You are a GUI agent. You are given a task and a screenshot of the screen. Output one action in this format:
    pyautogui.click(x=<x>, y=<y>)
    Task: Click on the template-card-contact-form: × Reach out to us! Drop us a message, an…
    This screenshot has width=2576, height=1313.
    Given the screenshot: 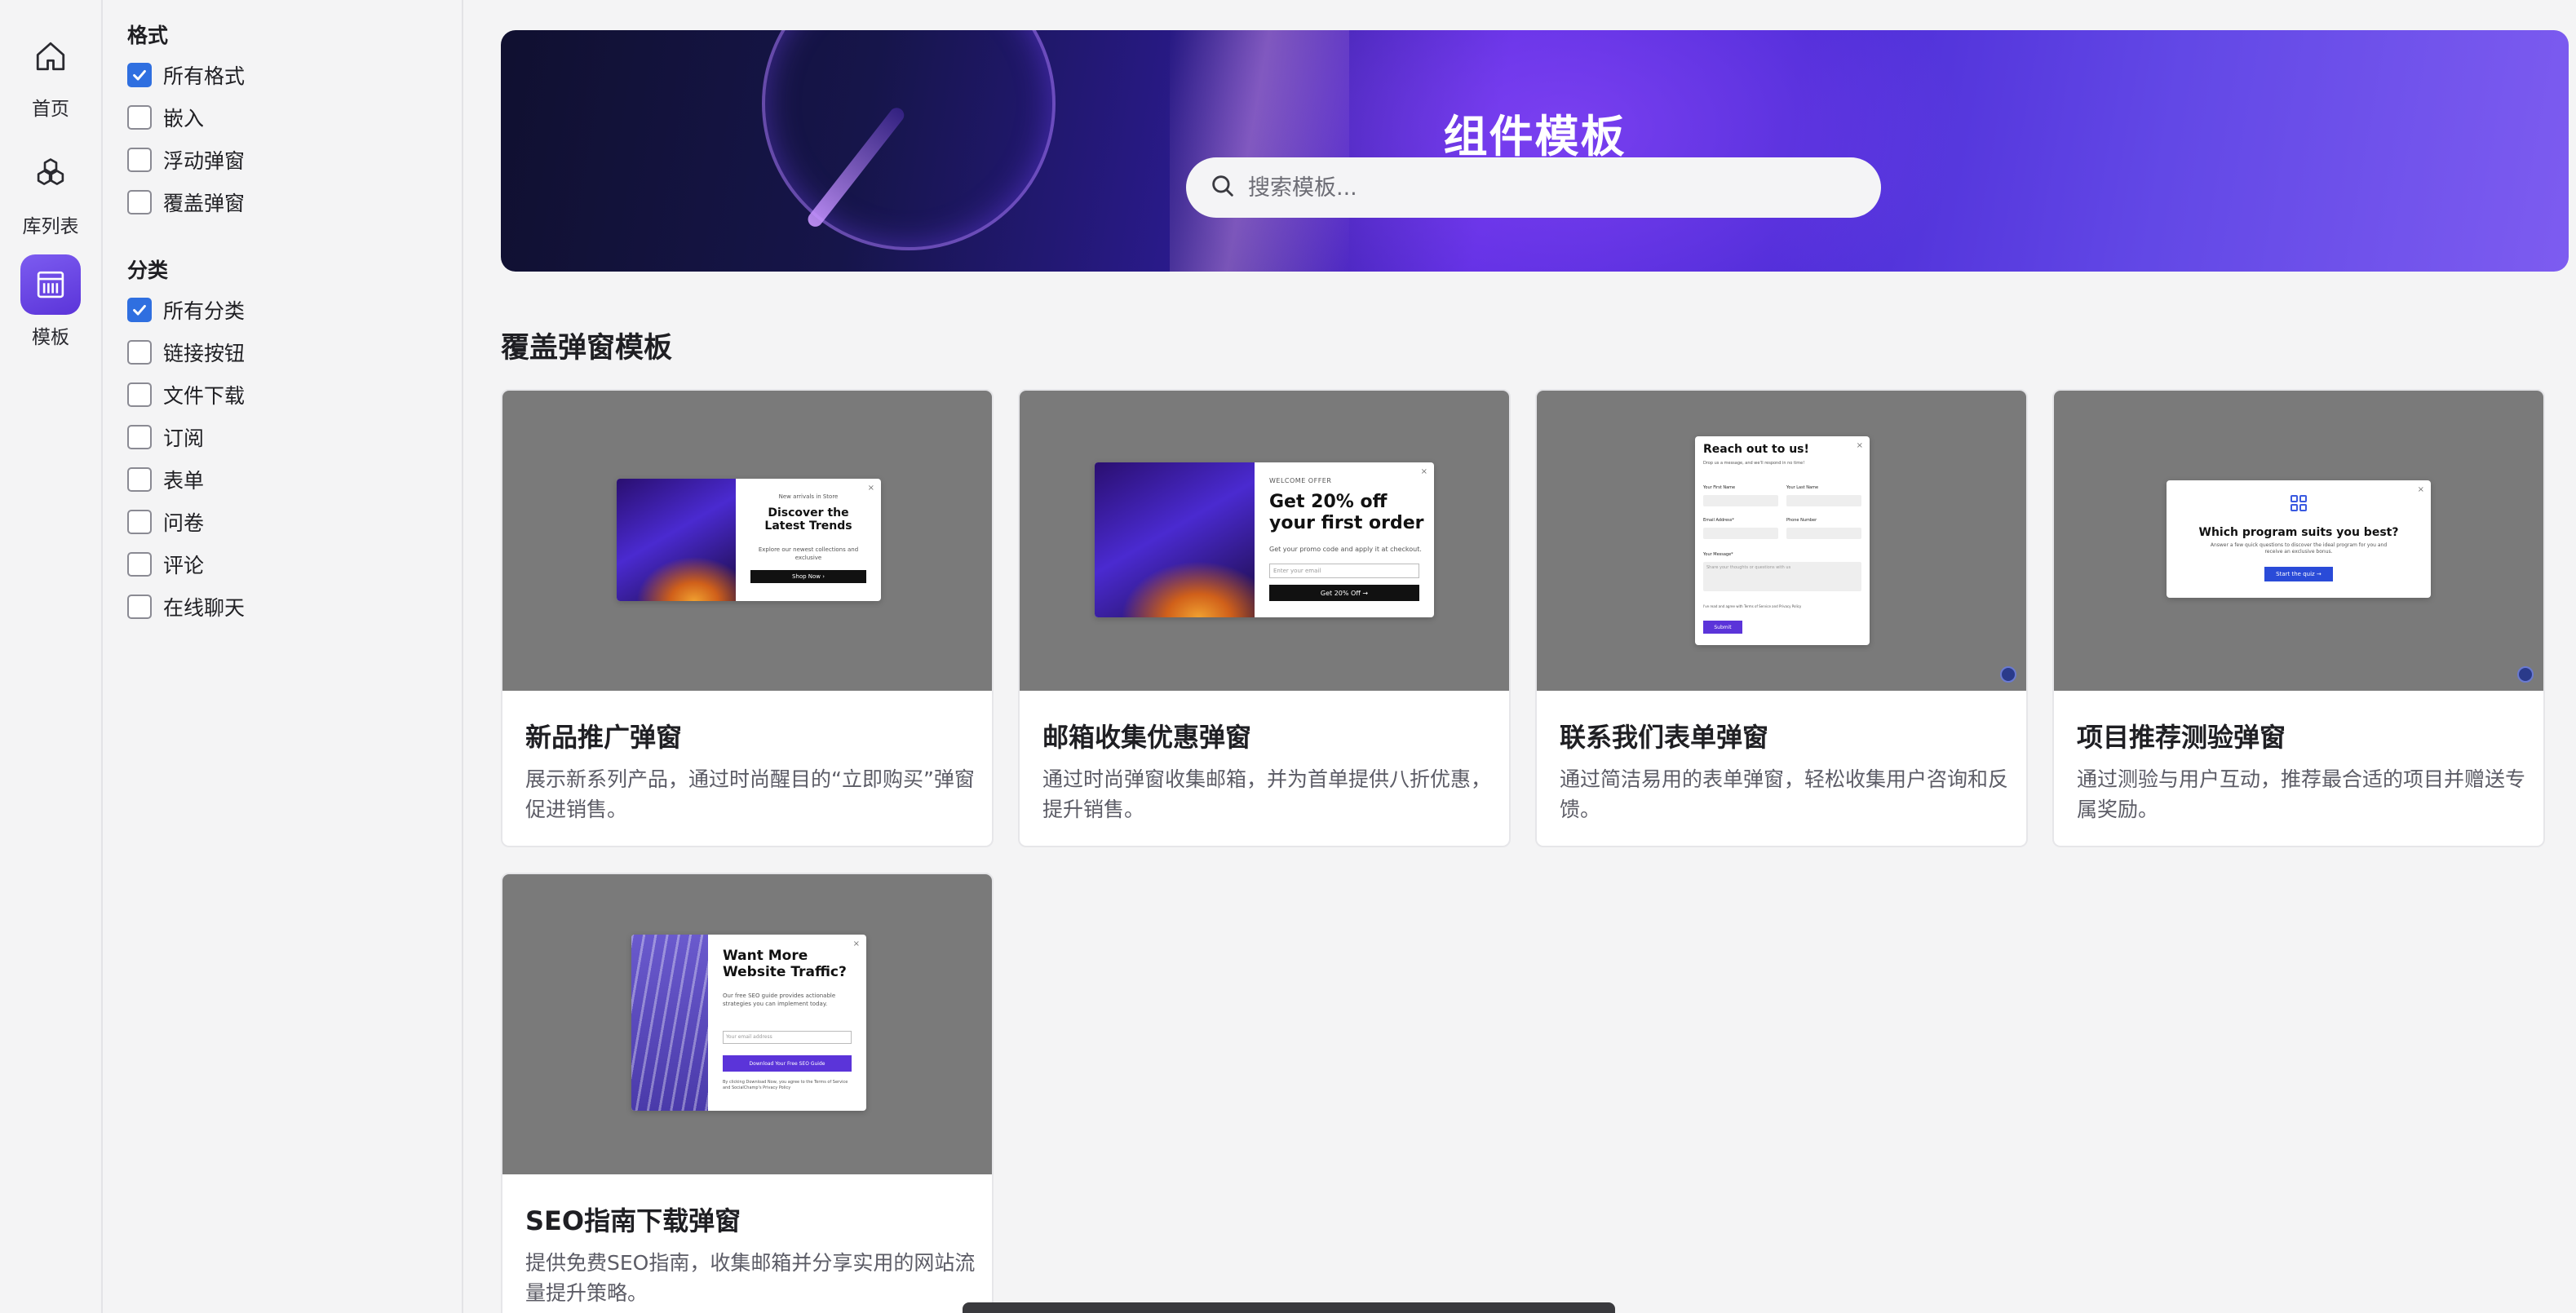 What is the action you would take?
    pyautogui.click(x=1781, y=618)
    